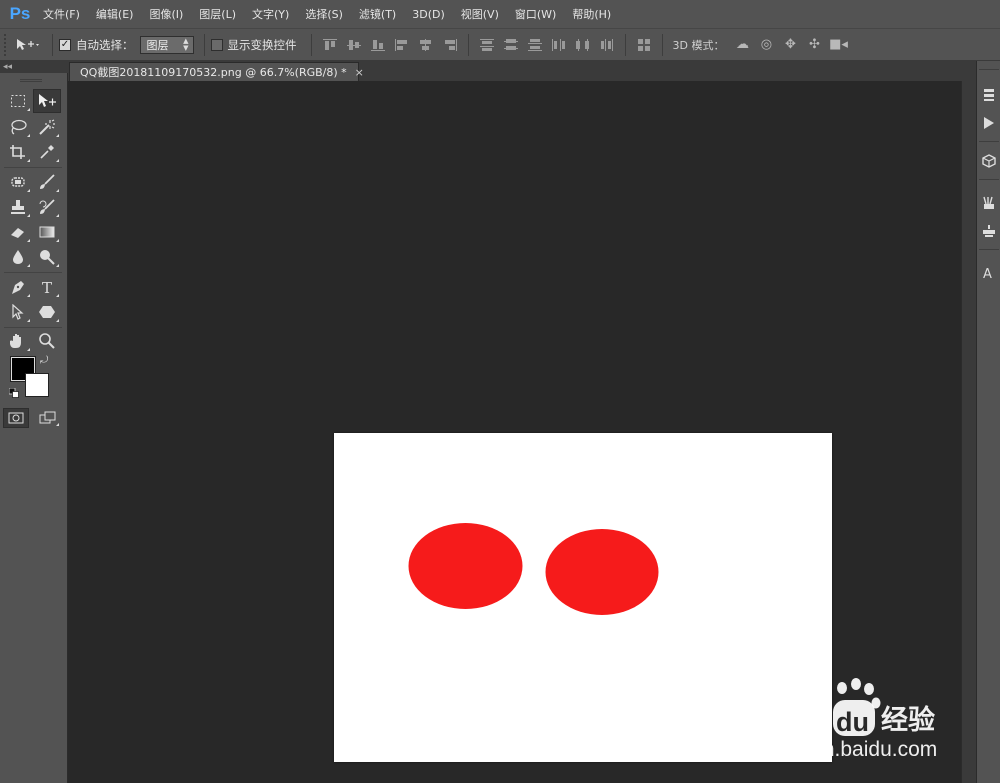 Image resolution: width=1000 pixels, height=783 pixels. I want to click on background-color-swatch, so click(37, 385).